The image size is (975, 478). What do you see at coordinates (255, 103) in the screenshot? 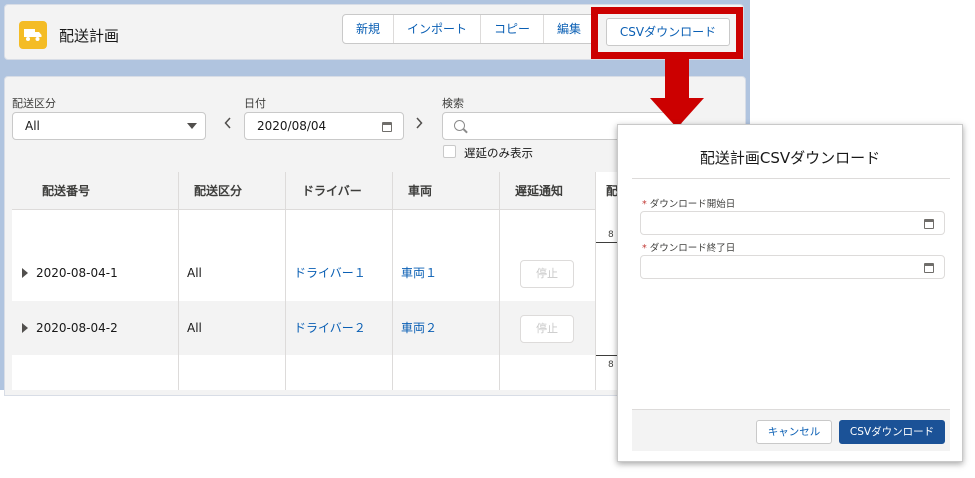
I see `date-filter-label: 日付` at bounding box center [255, 103].